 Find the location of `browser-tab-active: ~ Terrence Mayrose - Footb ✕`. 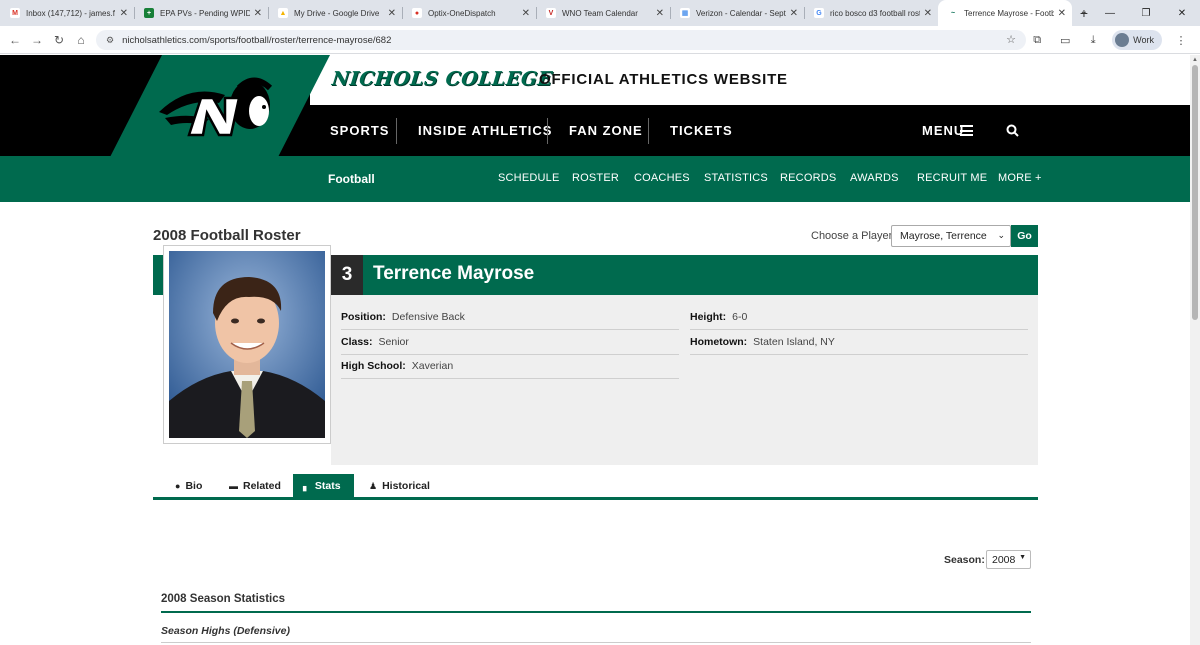

browser-tab-active: ~ Terrence Mayrose - Footb ✕ is located at coordinates (1005, 13).